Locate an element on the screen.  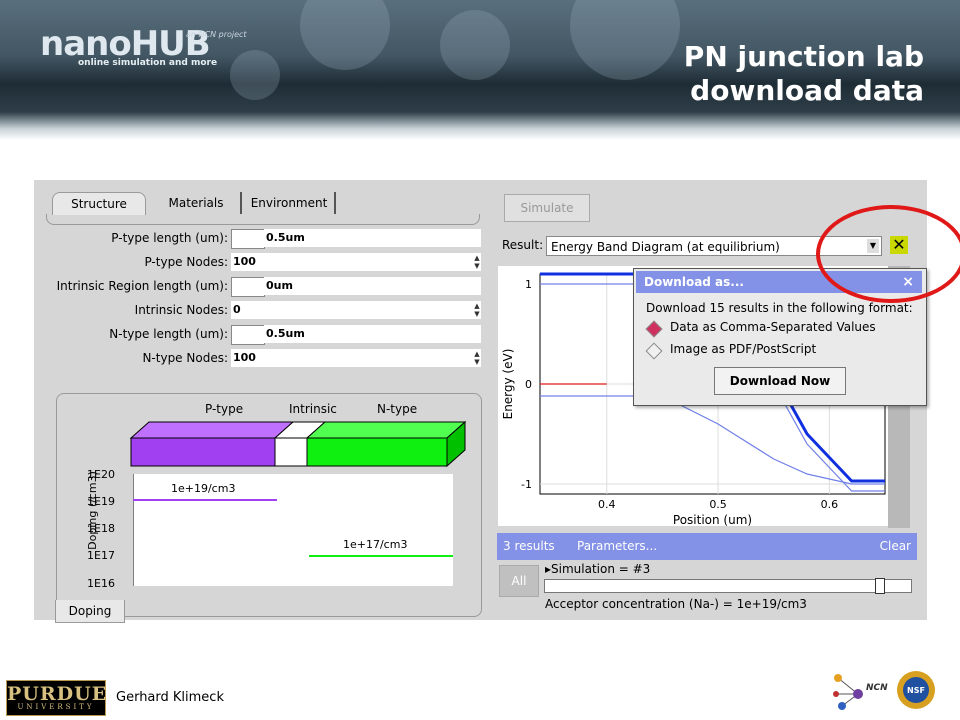
ncn-logo: NCN is located at coordinates (860, 692).